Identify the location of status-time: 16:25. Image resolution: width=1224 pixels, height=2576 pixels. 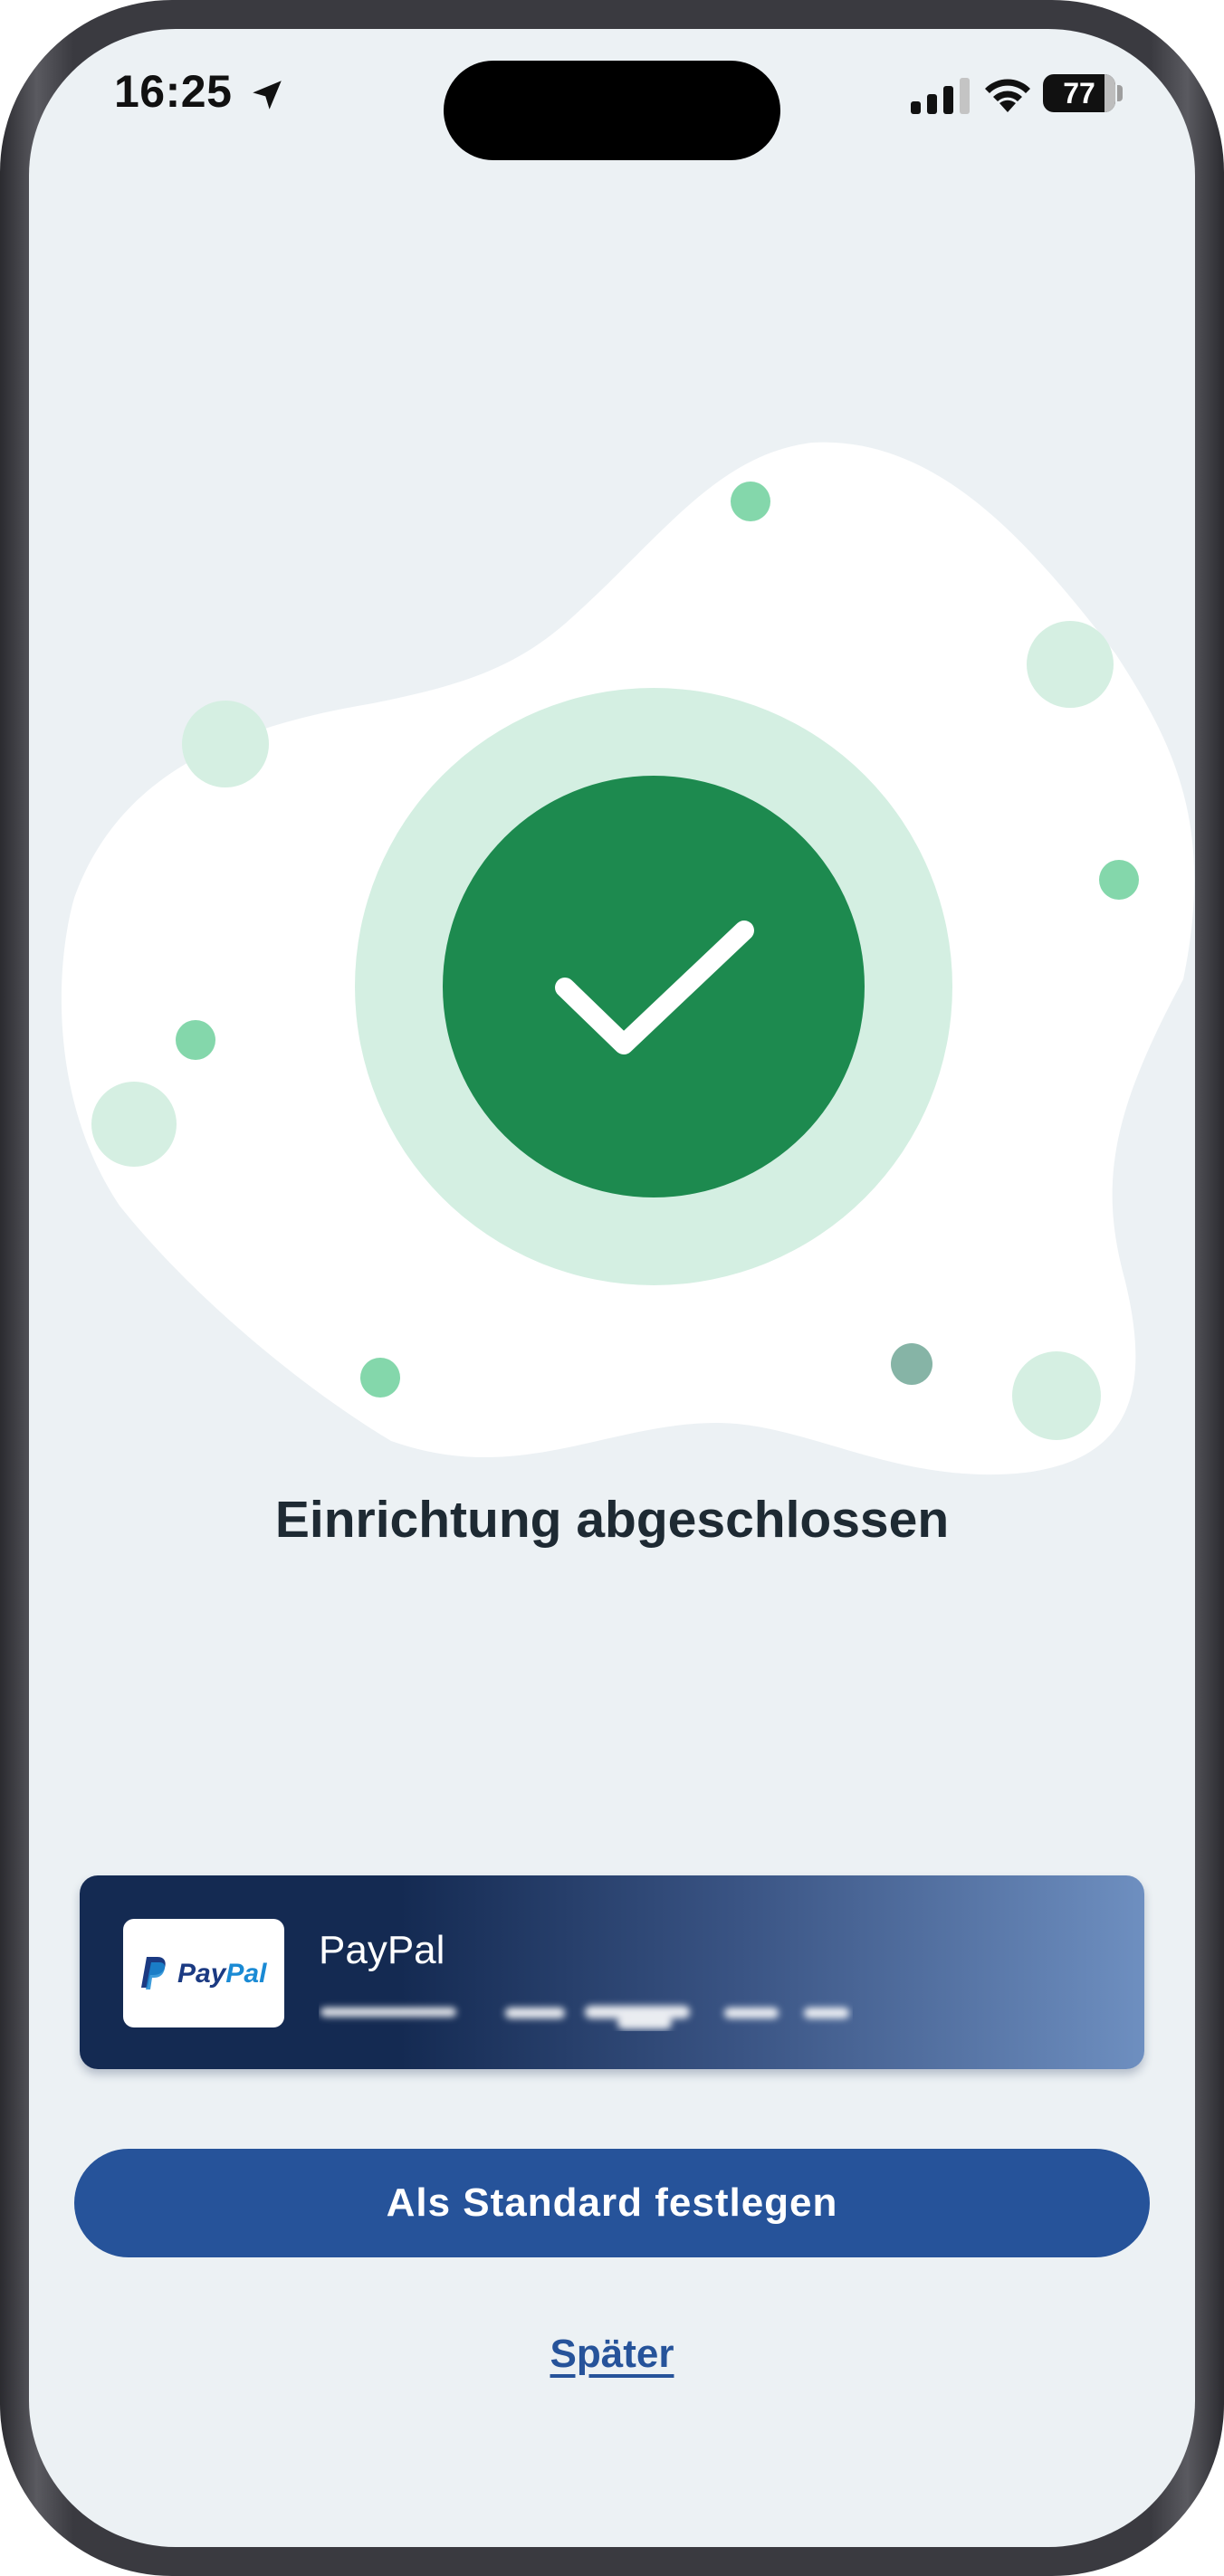
(173, 92).